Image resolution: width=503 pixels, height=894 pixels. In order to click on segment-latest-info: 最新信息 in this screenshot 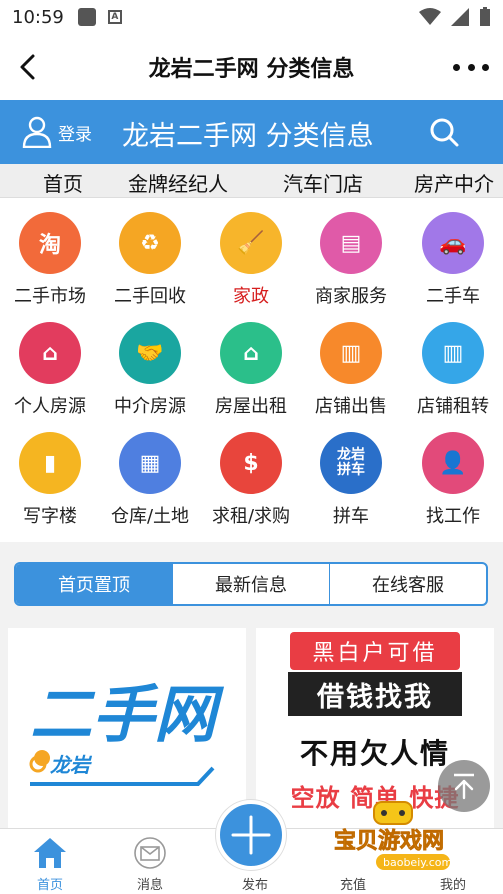, I will do `click(250, 584)`.